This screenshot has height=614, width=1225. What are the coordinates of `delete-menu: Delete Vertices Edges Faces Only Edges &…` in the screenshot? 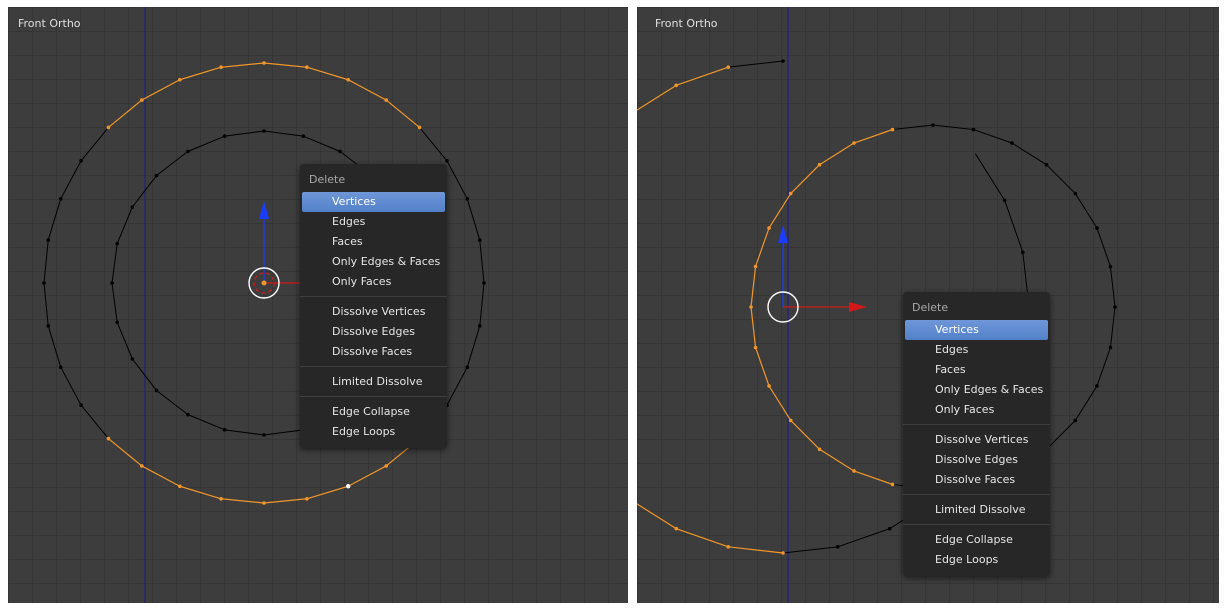 It's located at (373, 306).